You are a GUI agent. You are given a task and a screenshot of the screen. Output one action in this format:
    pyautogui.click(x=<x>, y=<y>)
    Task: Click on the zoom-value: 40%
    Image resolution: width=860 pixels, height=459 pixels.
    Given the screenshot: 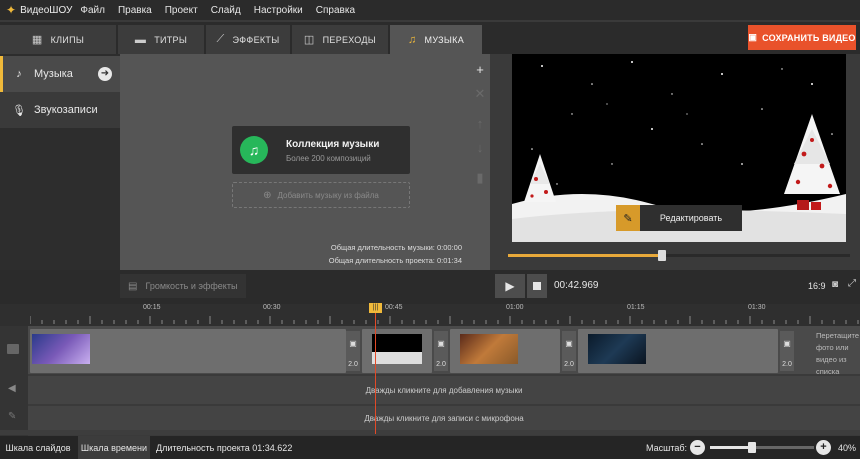 What is the action you would take?
    pyautogui.click(x=847, y=447)
    